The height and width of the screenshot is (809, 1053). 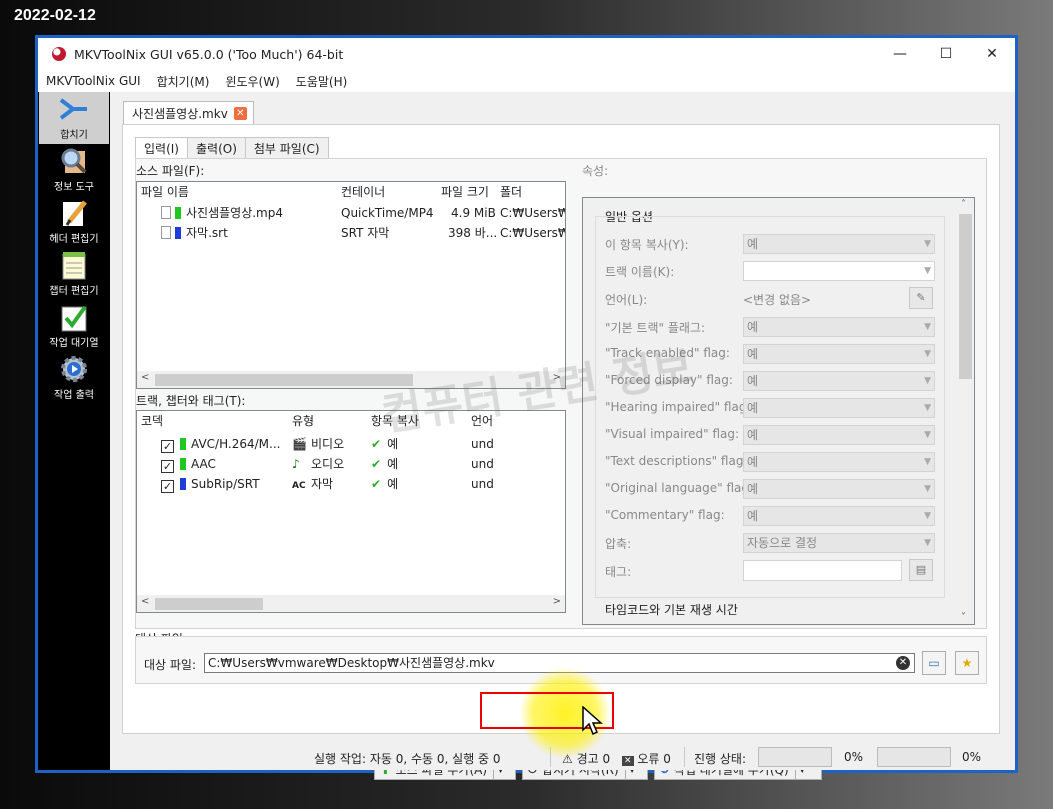 I want to click on edit-language-button: ✎, so click(x=921, y=298).